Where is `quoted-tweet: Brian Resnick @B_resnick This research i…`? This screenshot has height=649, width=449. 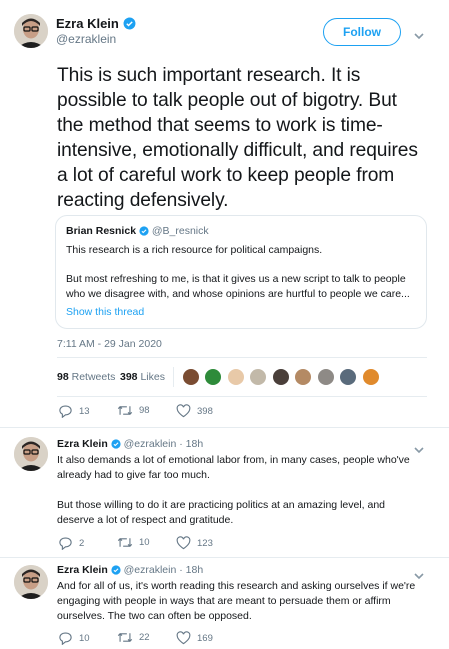
quoted-tweet: Brian Resnick @B_resnick This research i… is located at coordinates (241, 272).